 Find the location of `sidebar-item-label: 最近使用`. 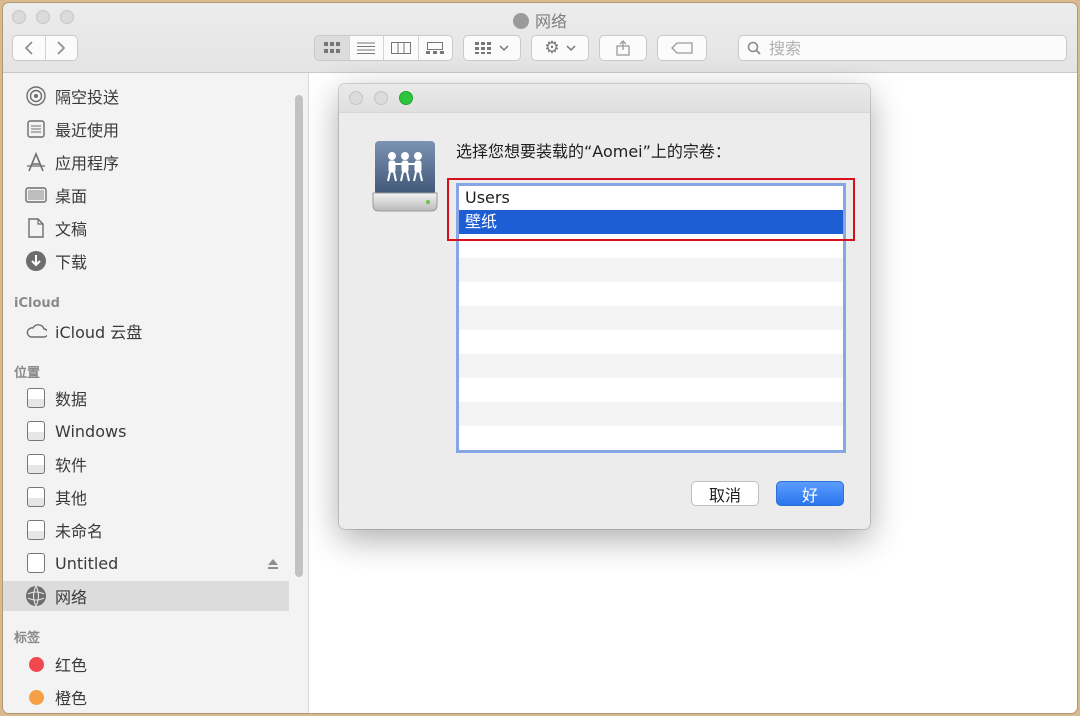

sidebar-item-label: 最近使用 is located at coordinates (87, 130).